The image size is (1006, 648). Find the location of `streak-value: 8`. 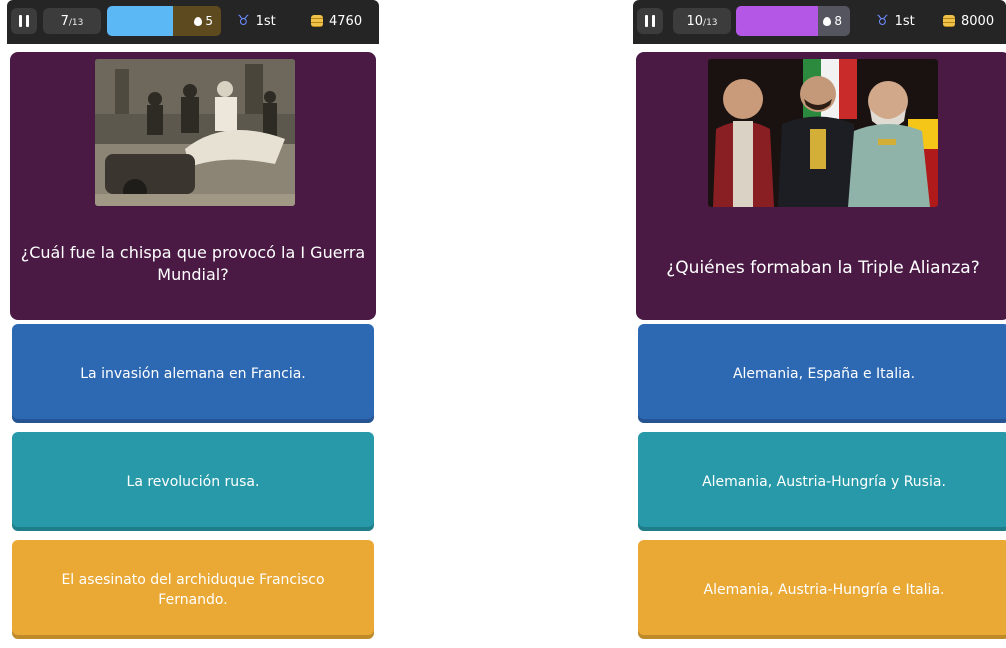

streak-value: 8 is located at coordinates (838, 21).